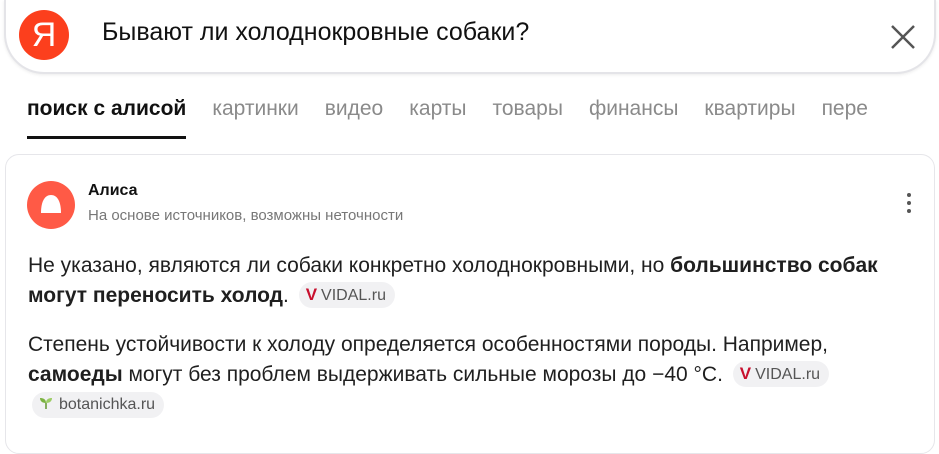  Describe the element at coordinates (107, 118) in the screenshot. I see `tab-alice-search: поиск с алисой` at that location.